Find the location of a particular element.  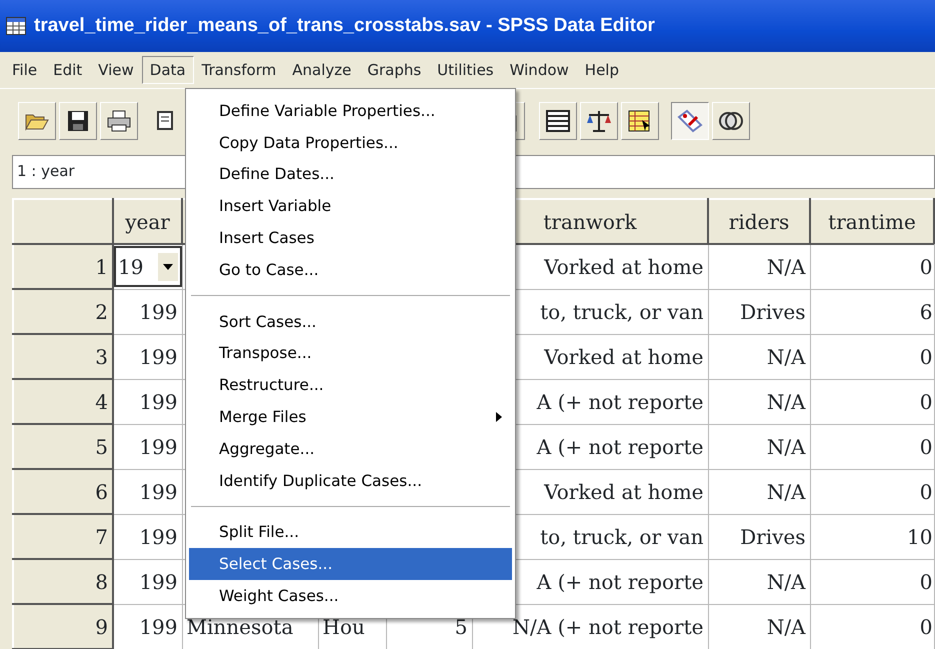

menu-item: Analyze is located at coordinates (322, 70).